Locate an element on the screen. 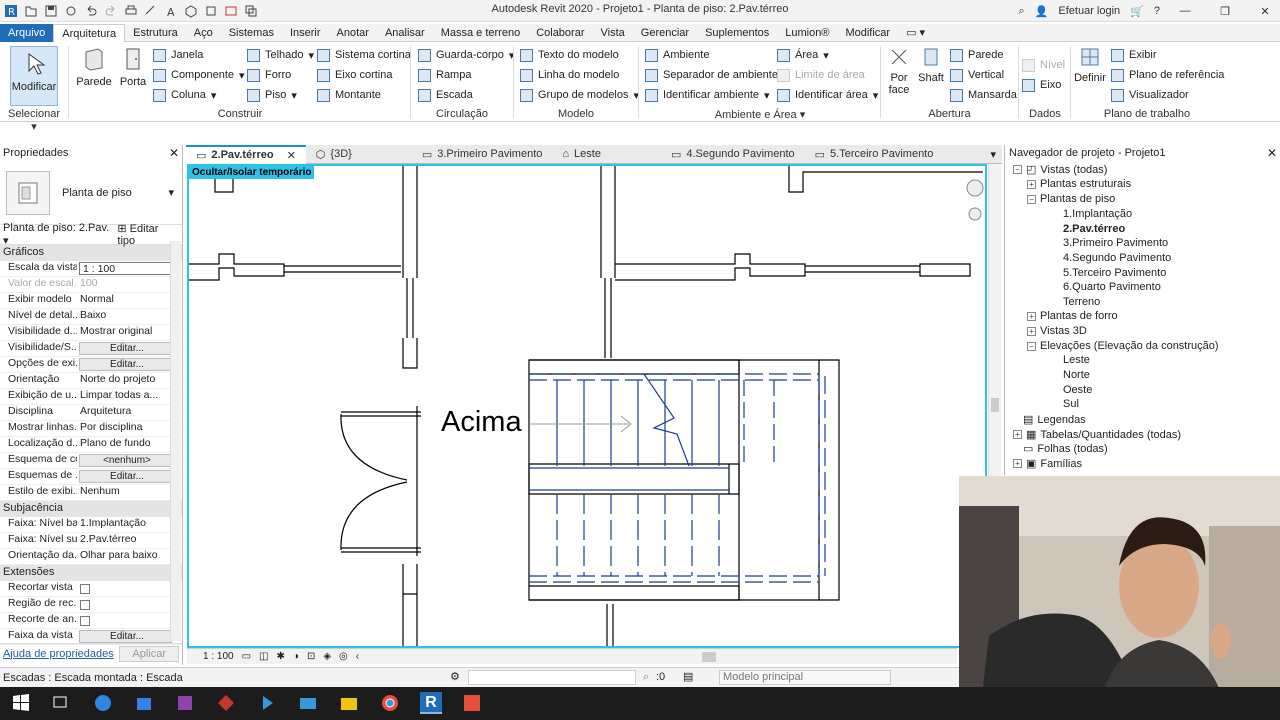 This screenshot has height=720, width=1280. tab-2-pav-terreo: ▭ 2.Pav.térreo ✕ is located at coordinates (246, 154).